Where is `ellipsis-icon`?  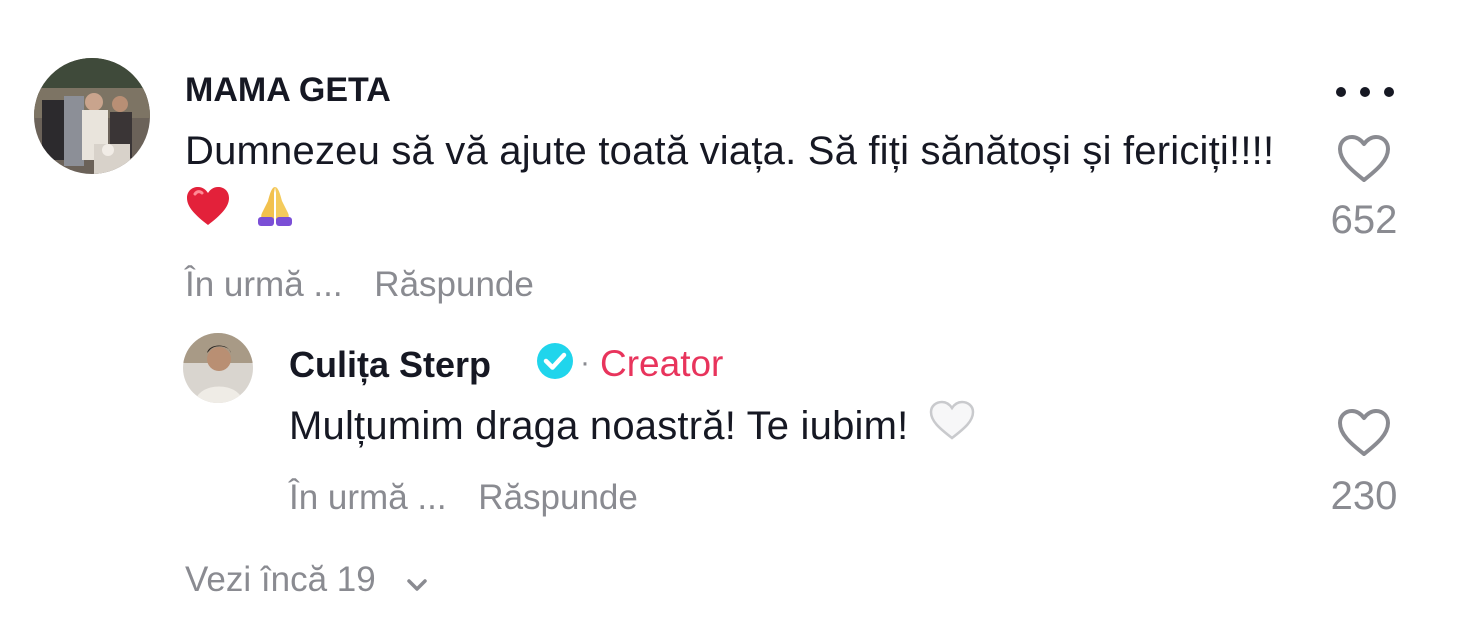
ellipsis-icon is located at coordinates (1365, 92).